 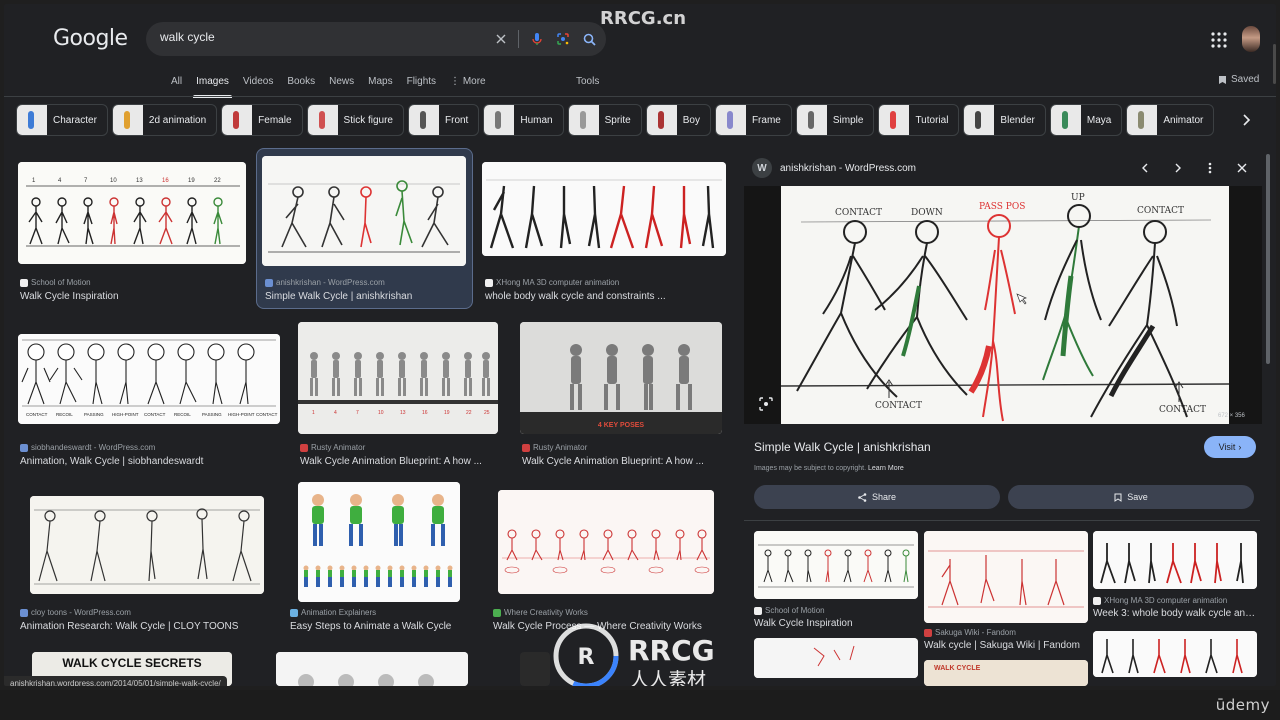 I want to click on preview-source: W anishkrishan - WordPress.com, so click(x=834, y=168).